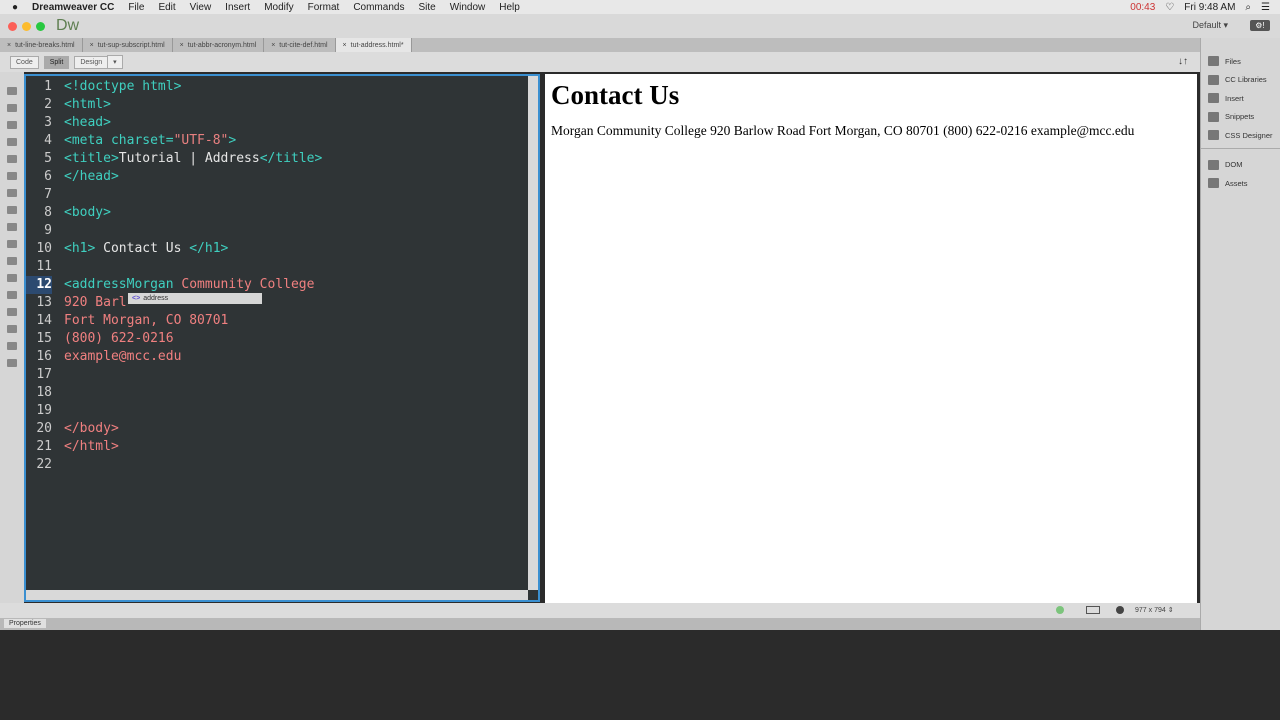 The height and width of the screenshot is (720, 1280). Describe the element at coordinates (12, 125) in the screenshot. I see `collapse-tag-icon` at that location.